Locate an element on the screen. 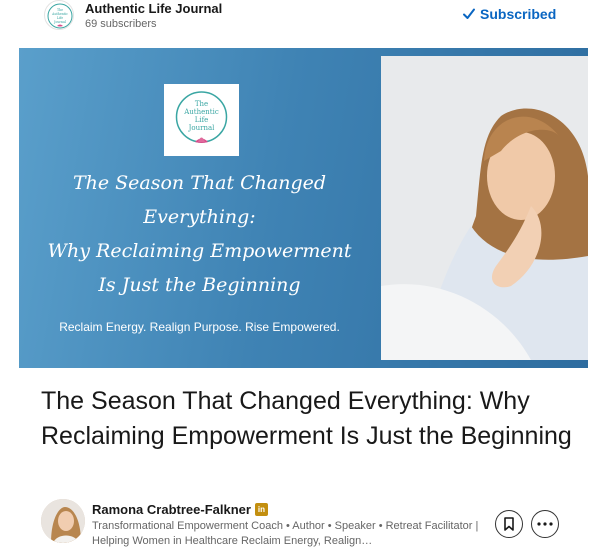 The image size is (615, 548). check-icon is located at coordinates (469, 13).